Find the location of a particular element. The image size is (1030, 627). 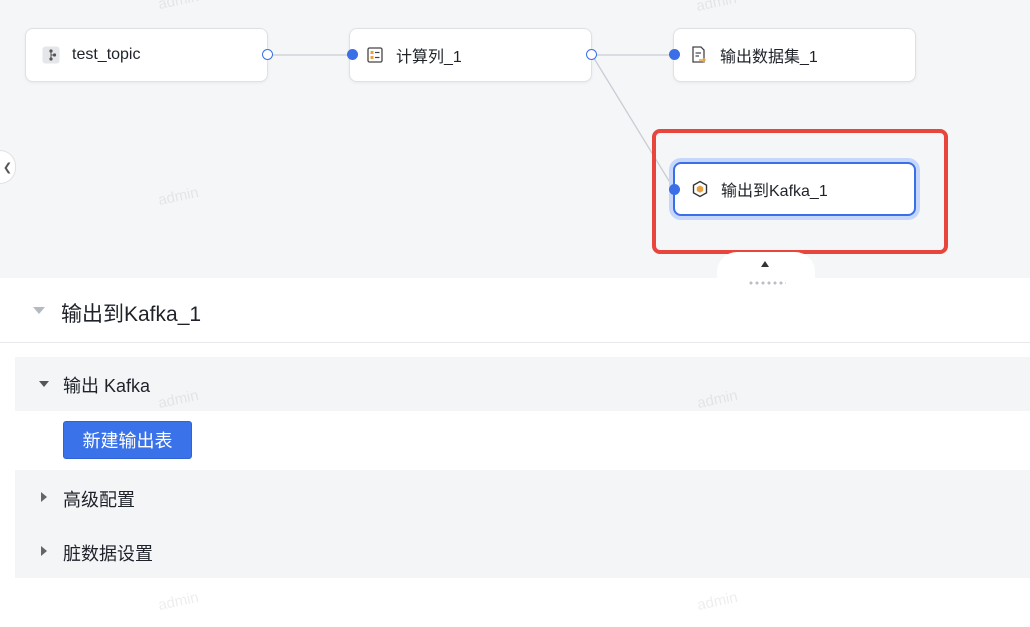

collapse-caret-icon is located at coordinates (39, 310).